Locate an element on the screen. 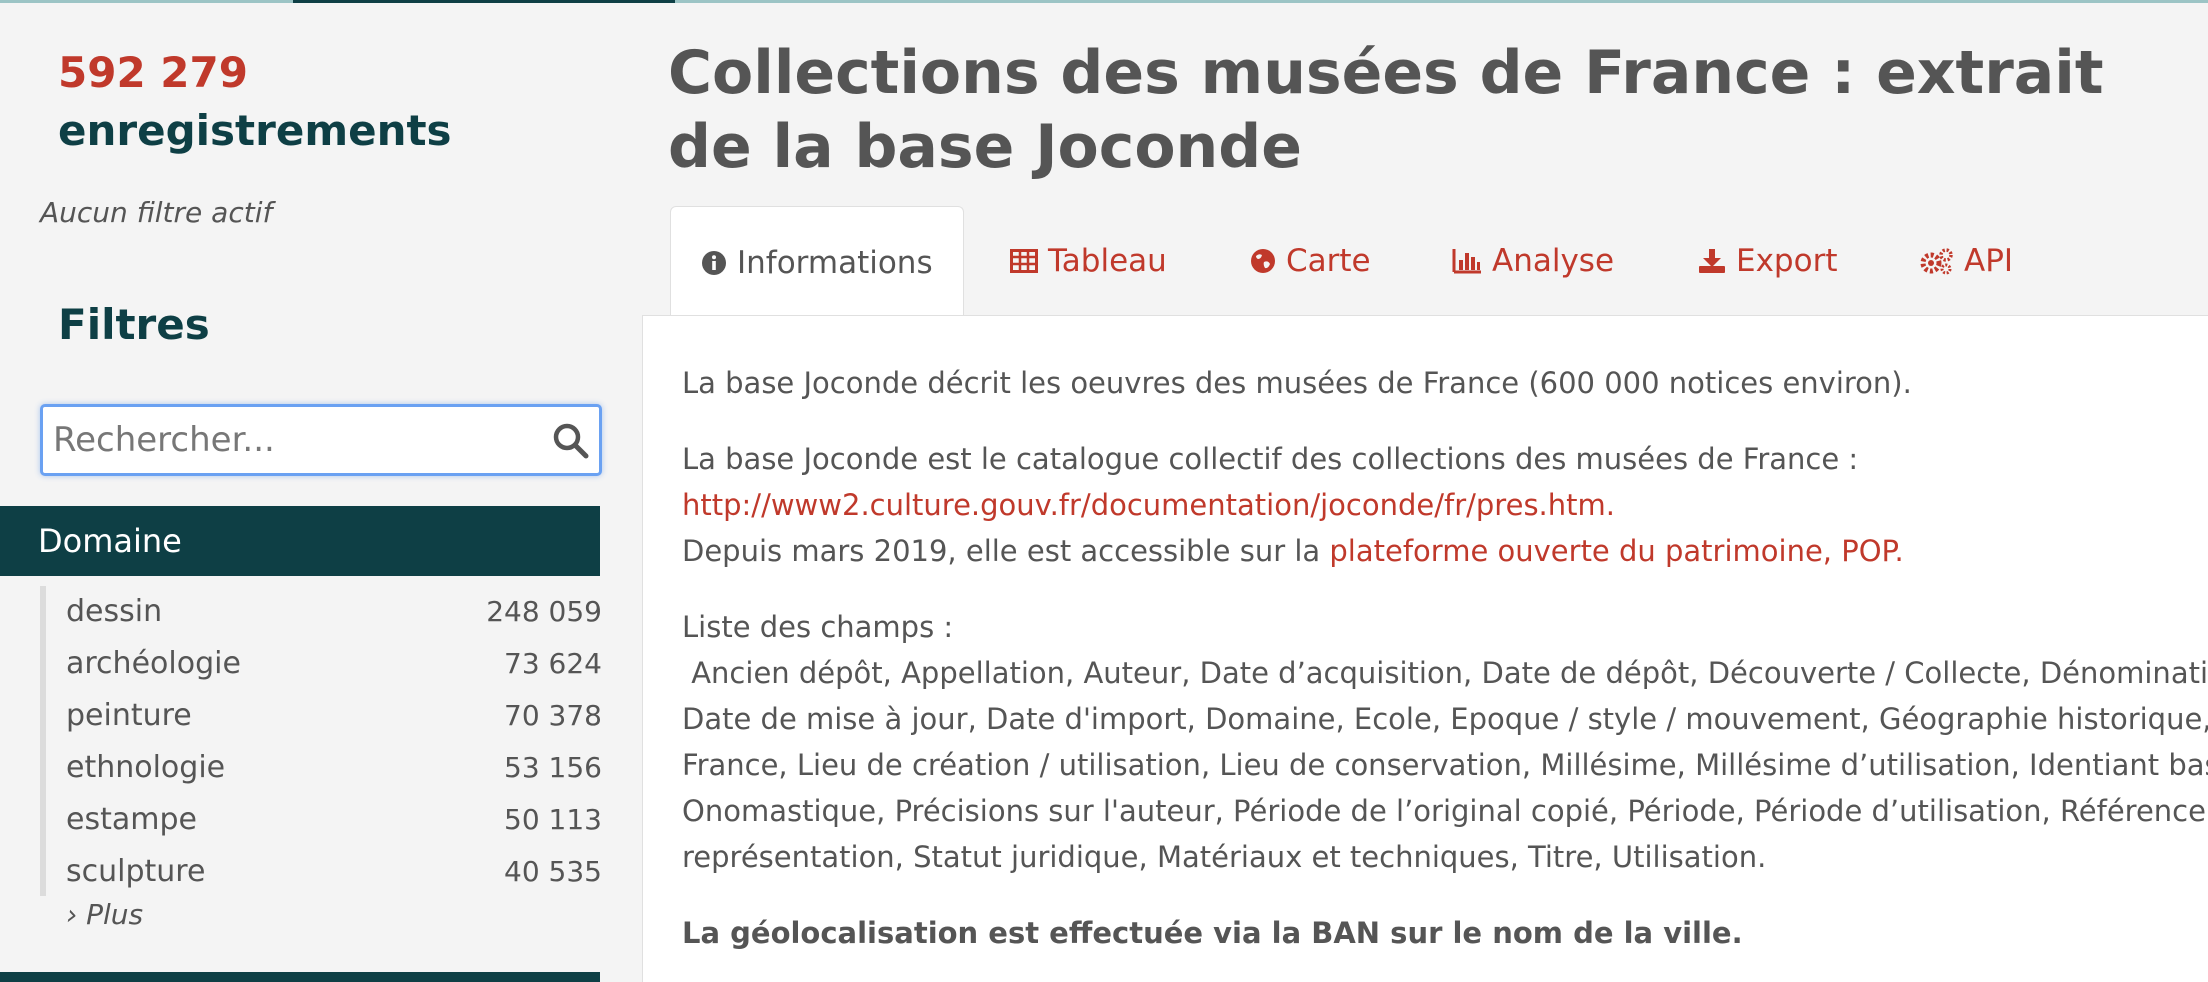 The image size is (2208, 982). globe-icon is located at coordinates (1263, 261).